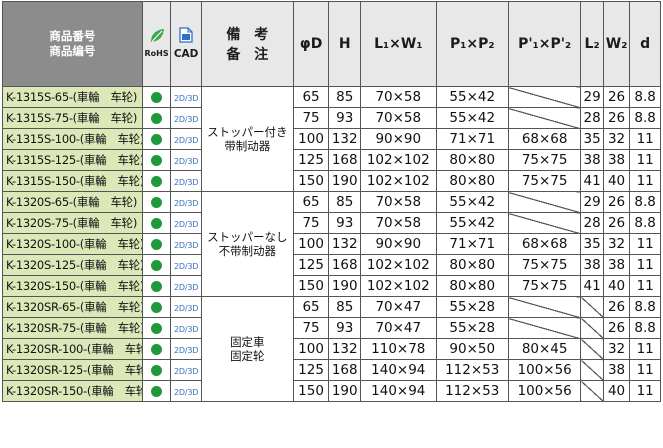 The width and height of the screenshot is (663, 448). What do you see at coordinates (472, 97) in the screenshot?
I see `p1p2-value: 55×42` at bounding box center [472, 97].